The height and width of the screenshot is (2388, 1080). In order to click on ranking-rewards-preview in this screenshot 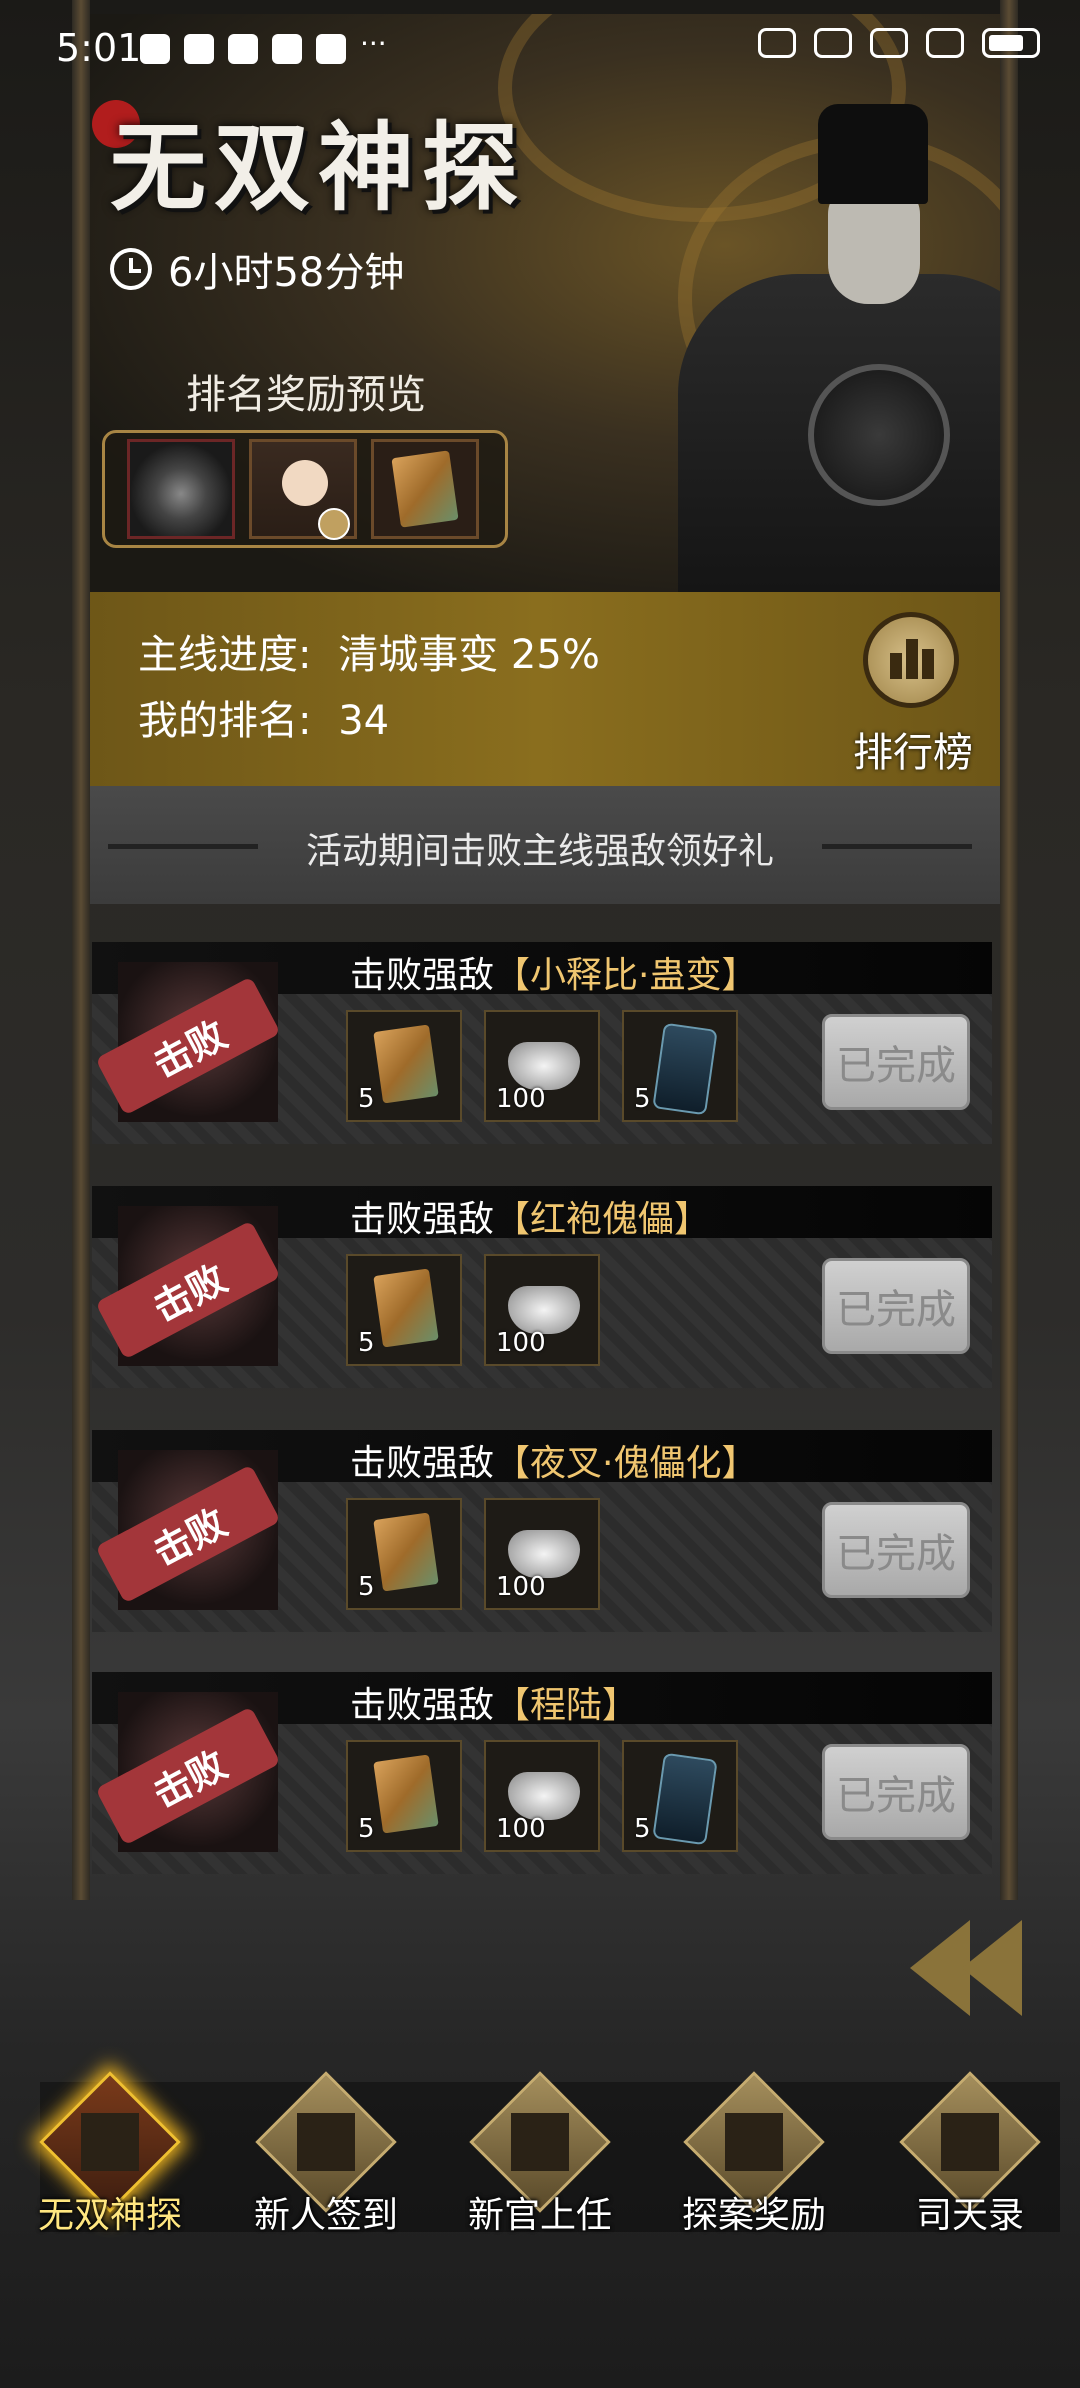, I will do `click(305, 489)`.